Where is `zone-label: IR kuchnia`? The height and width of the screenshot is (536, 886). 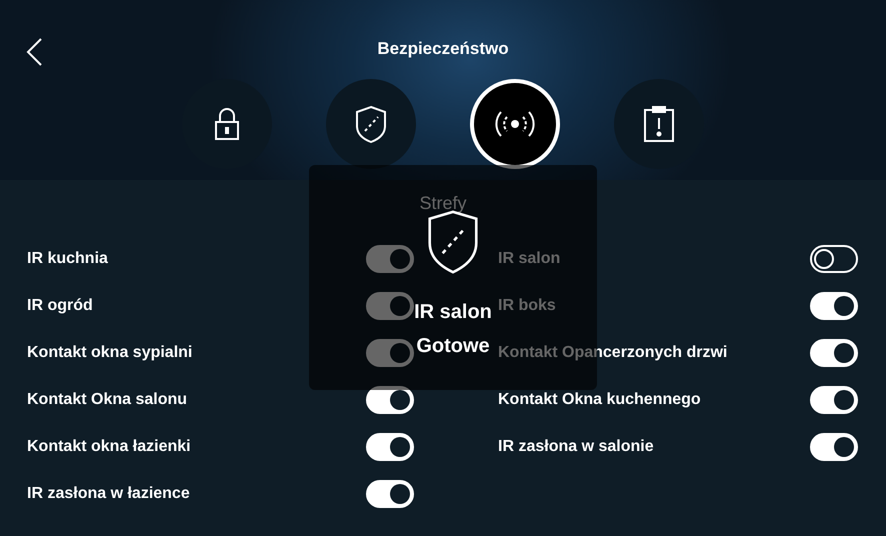
zone-label: IR kuchnia is located at coordinates (67, 259).